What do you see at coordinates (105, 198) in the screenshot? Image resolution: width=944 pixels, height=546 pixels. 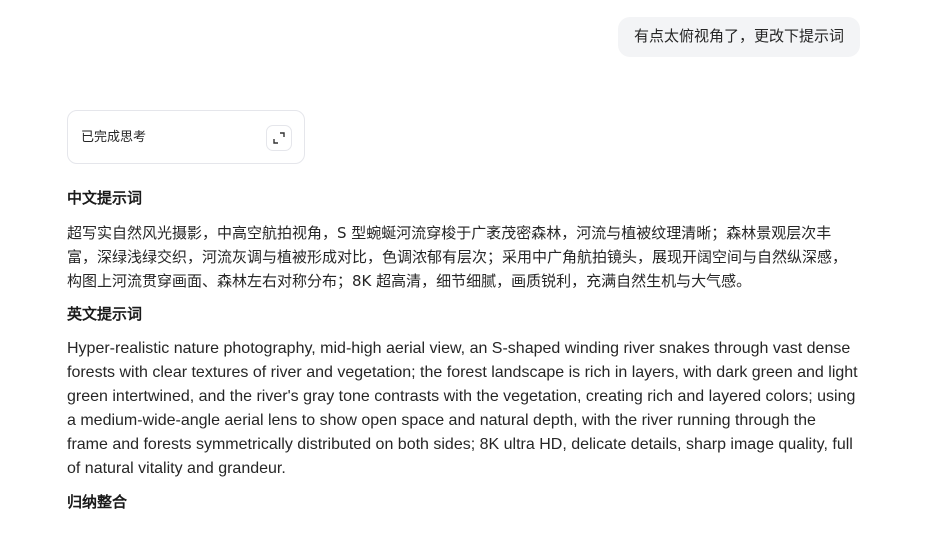 I see `chinese-prompt-heading: 中文提示词` at bounding box center [105, 198].